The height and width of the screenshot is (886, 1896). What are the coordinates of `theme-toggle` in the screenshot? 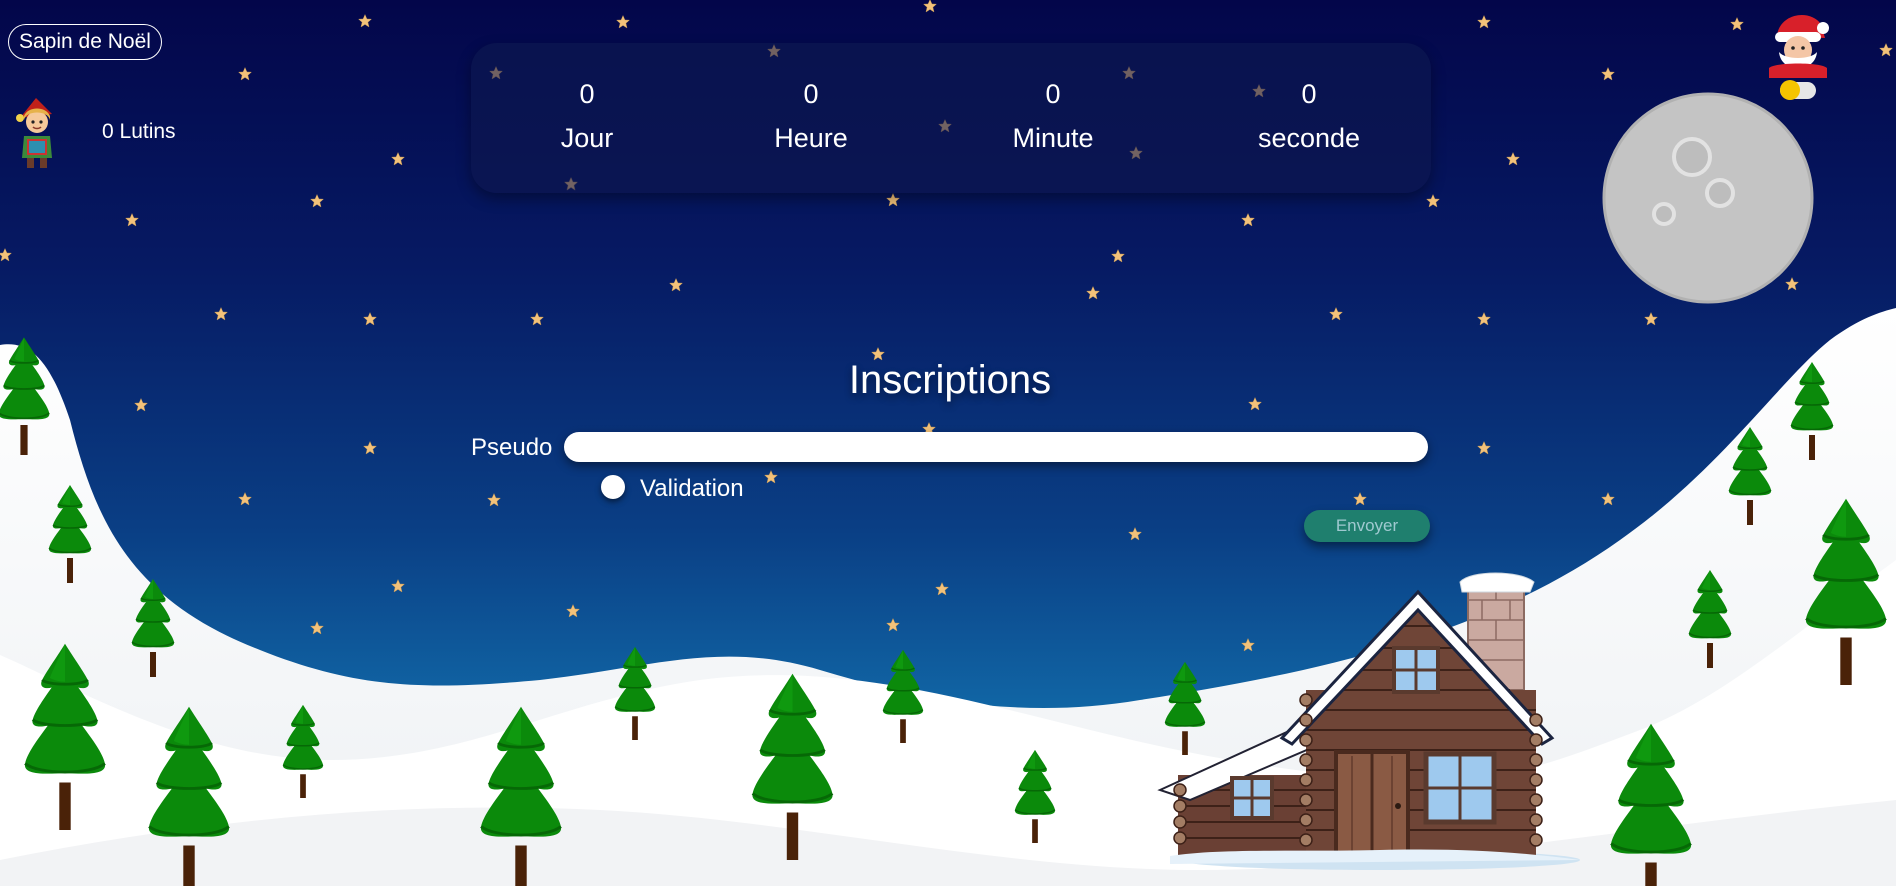 It's located at (1798, 90).